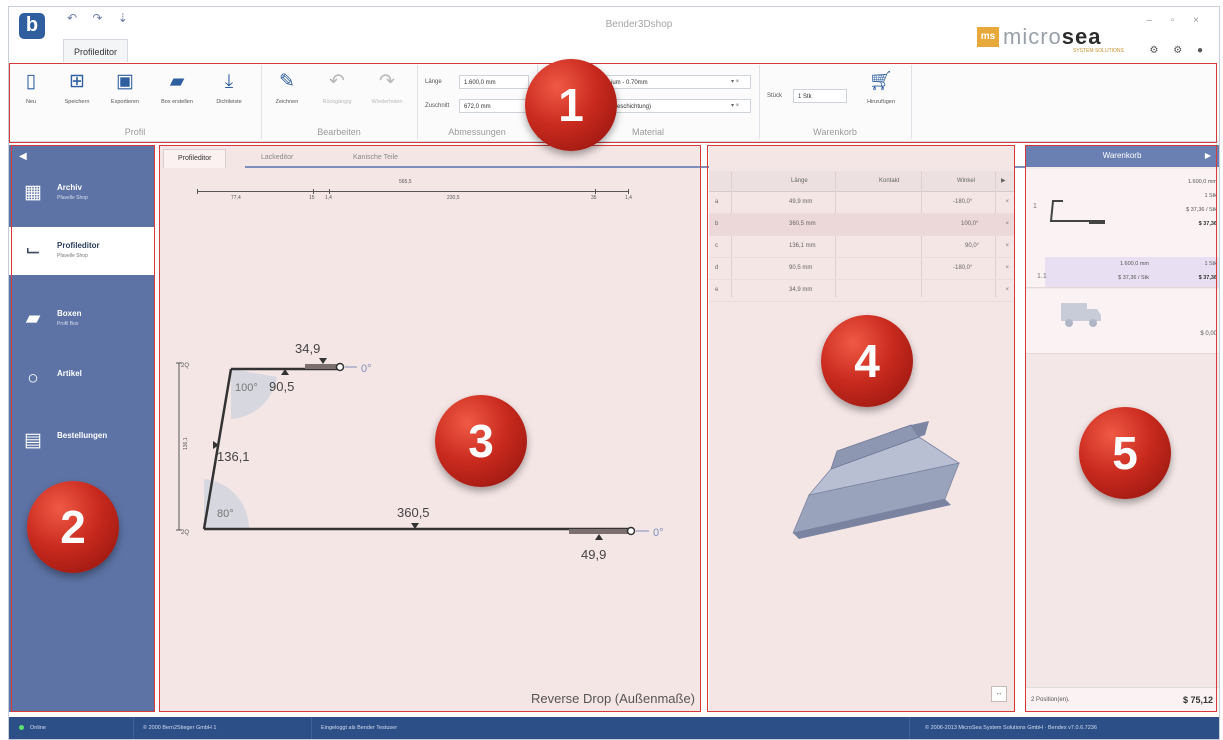  Describe the element at coordinates (21, 728) in the screenshot. I see `online-status-icon` at that location.